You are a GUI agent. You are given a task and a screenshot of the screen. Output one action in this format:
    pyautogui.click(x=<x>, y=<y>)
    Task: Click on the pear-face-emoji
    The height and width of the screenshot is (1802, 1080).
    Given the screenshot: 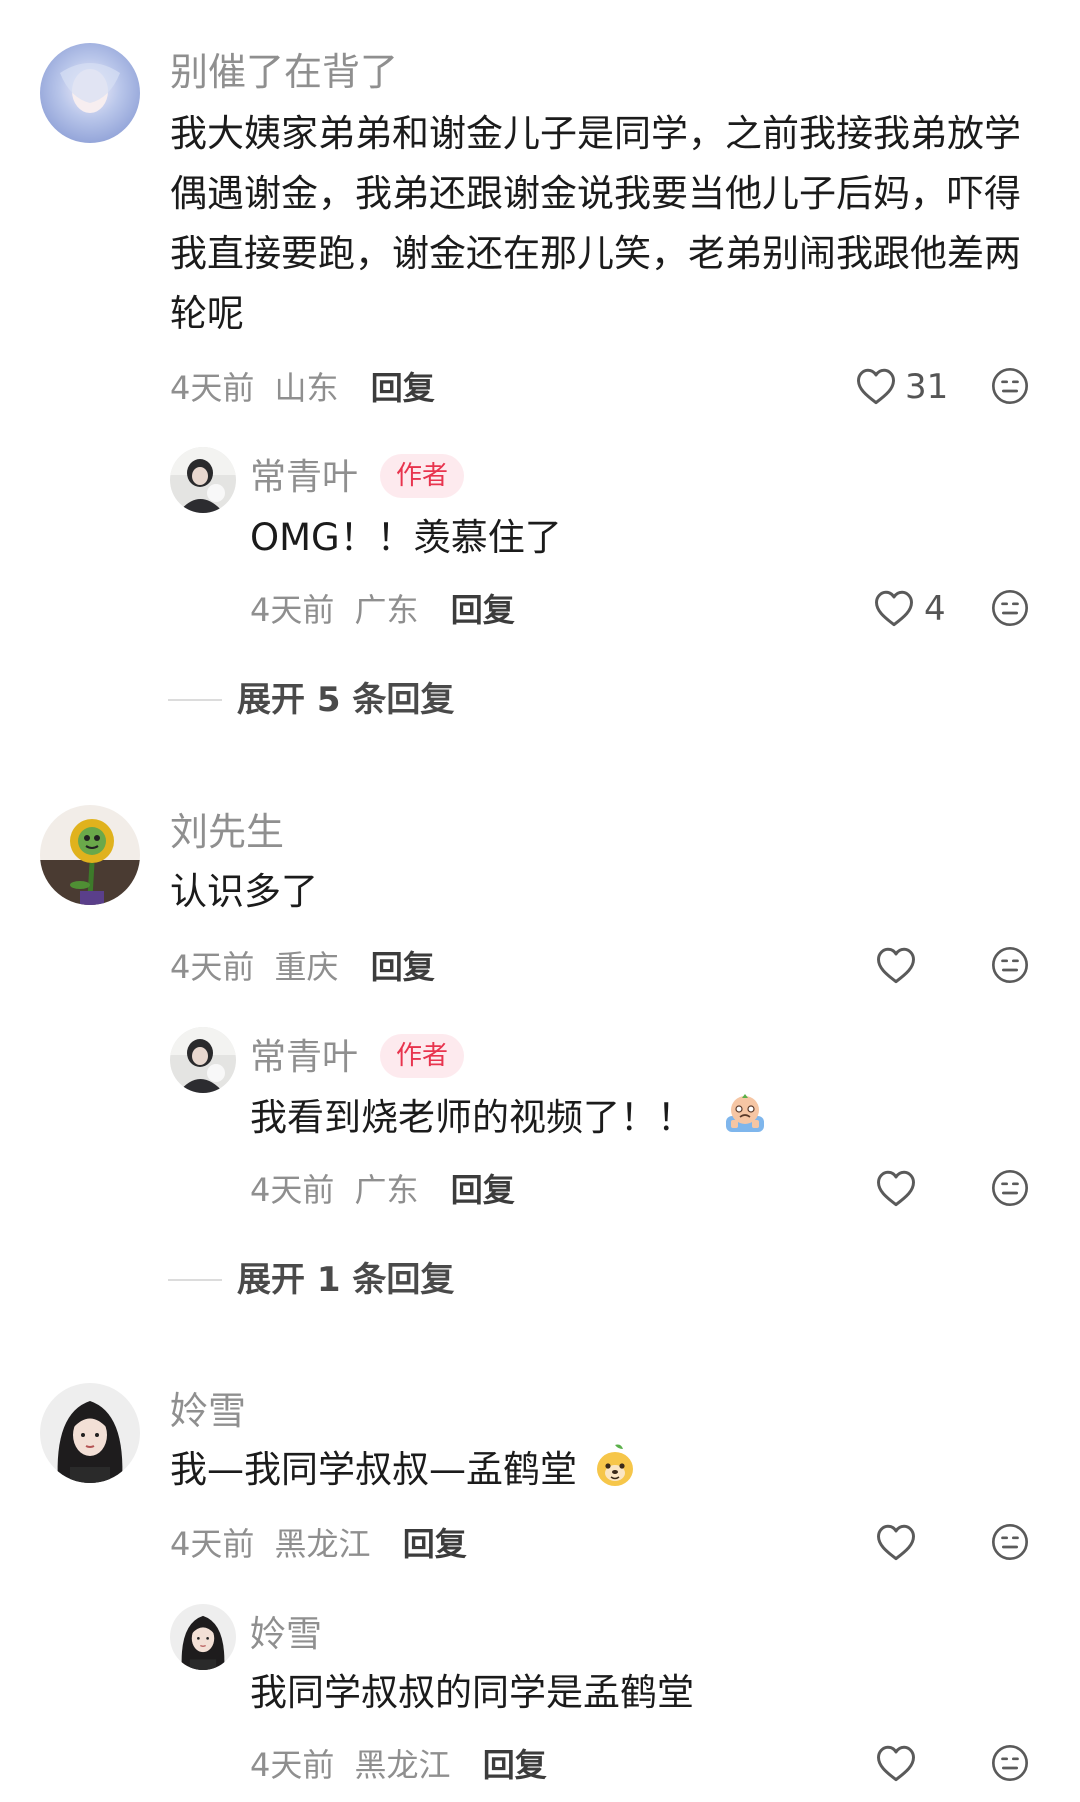 What is the action you would take?
    pyautogui.click(x=615, y=1465)
    